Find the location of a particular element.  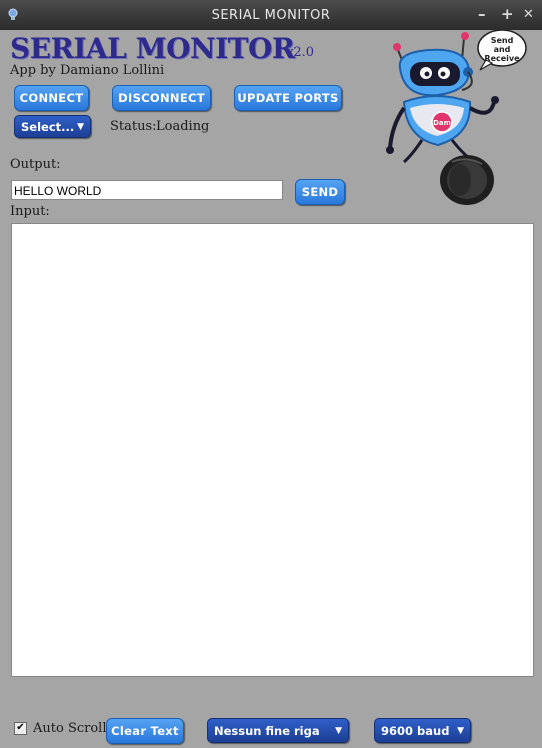

title-bar: SERIAL MONITOR – + ✕ is located at coordinates (271, 15).